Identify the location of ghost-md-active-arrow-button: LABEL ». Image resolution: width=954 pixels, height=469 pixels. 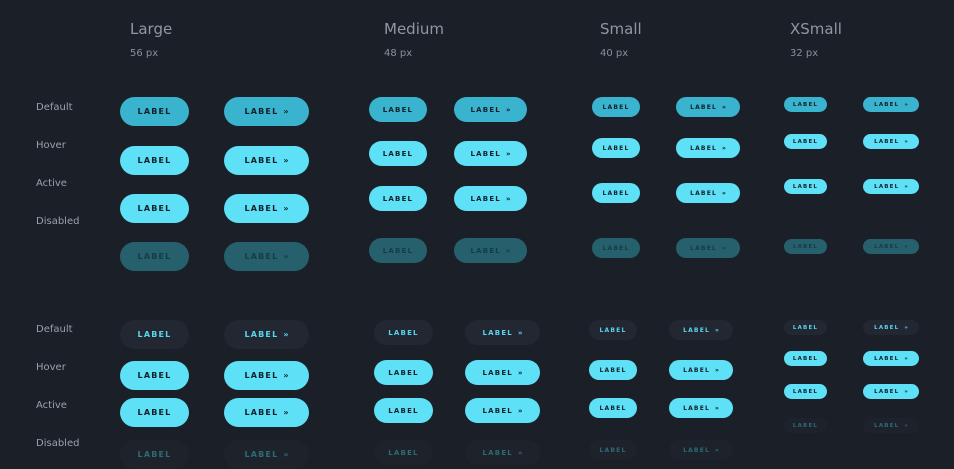
(502, 410).